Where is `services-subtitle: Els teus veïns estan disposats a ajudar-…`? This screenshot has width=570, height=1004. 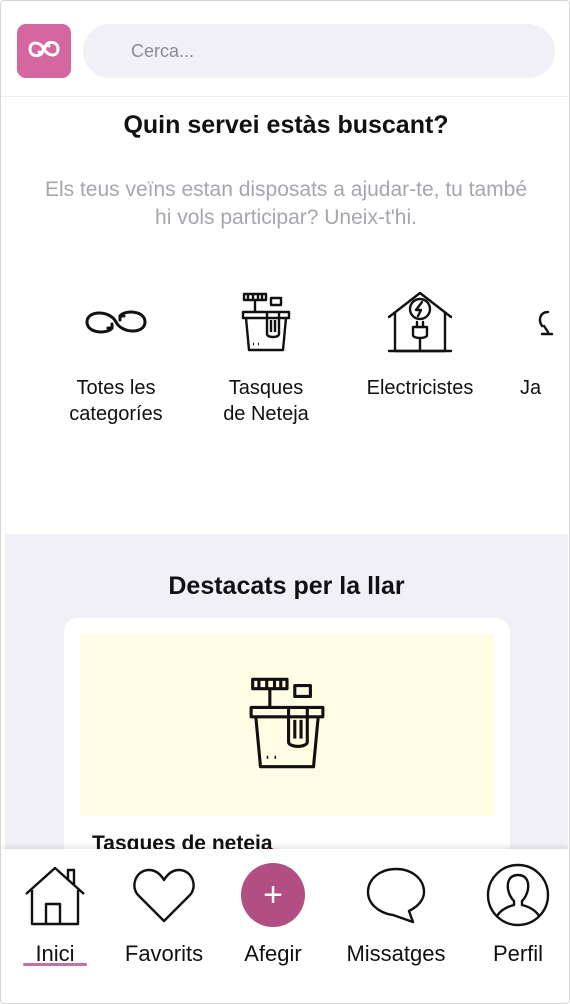 services-subtitle: Els teus veïns estan disposats a ajudar-… is located at coordinates (286, 203).